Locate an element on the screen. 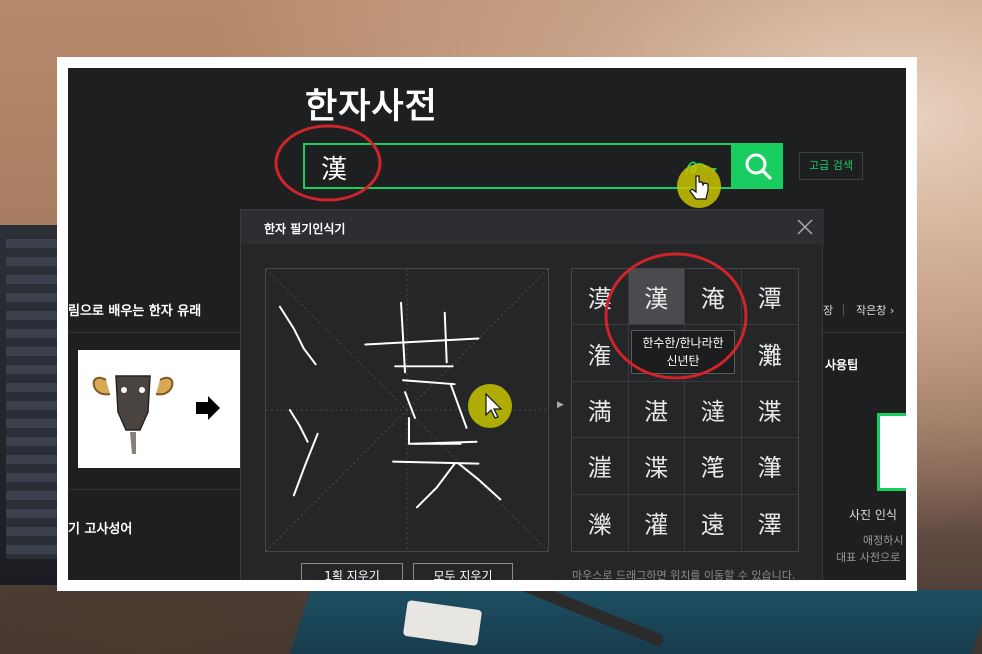 This screenshot has height=654, width=982. handwriting-pen-icon is located at coordinates (700, 168).